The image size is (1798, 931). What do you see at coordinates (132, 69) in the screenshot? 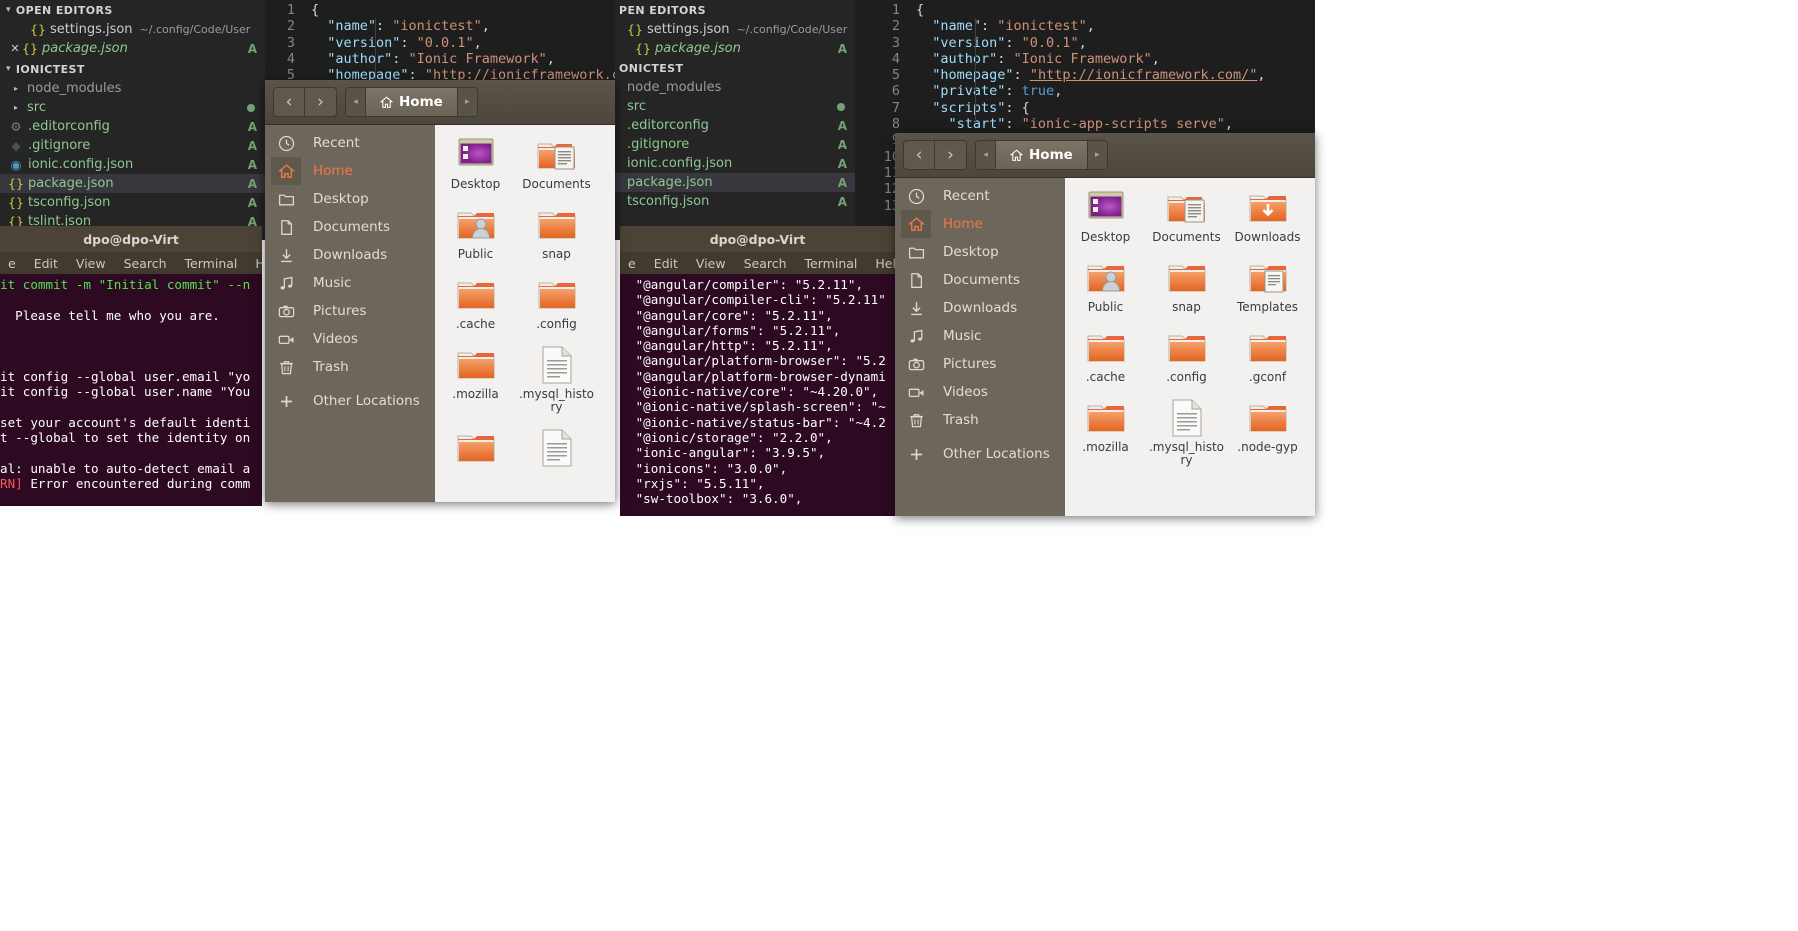
I see `project-header: ▾ IONICTEST` at bounding box center [132, 69].